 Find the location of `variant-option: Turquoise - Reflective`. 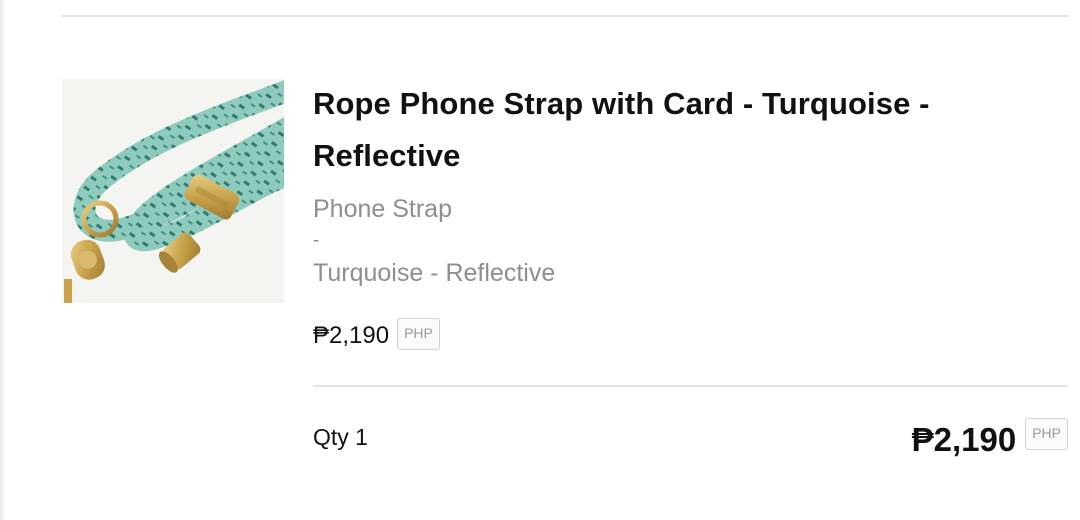

variant-option: Turquoise - Reflective is located at coordinates (434, 273).